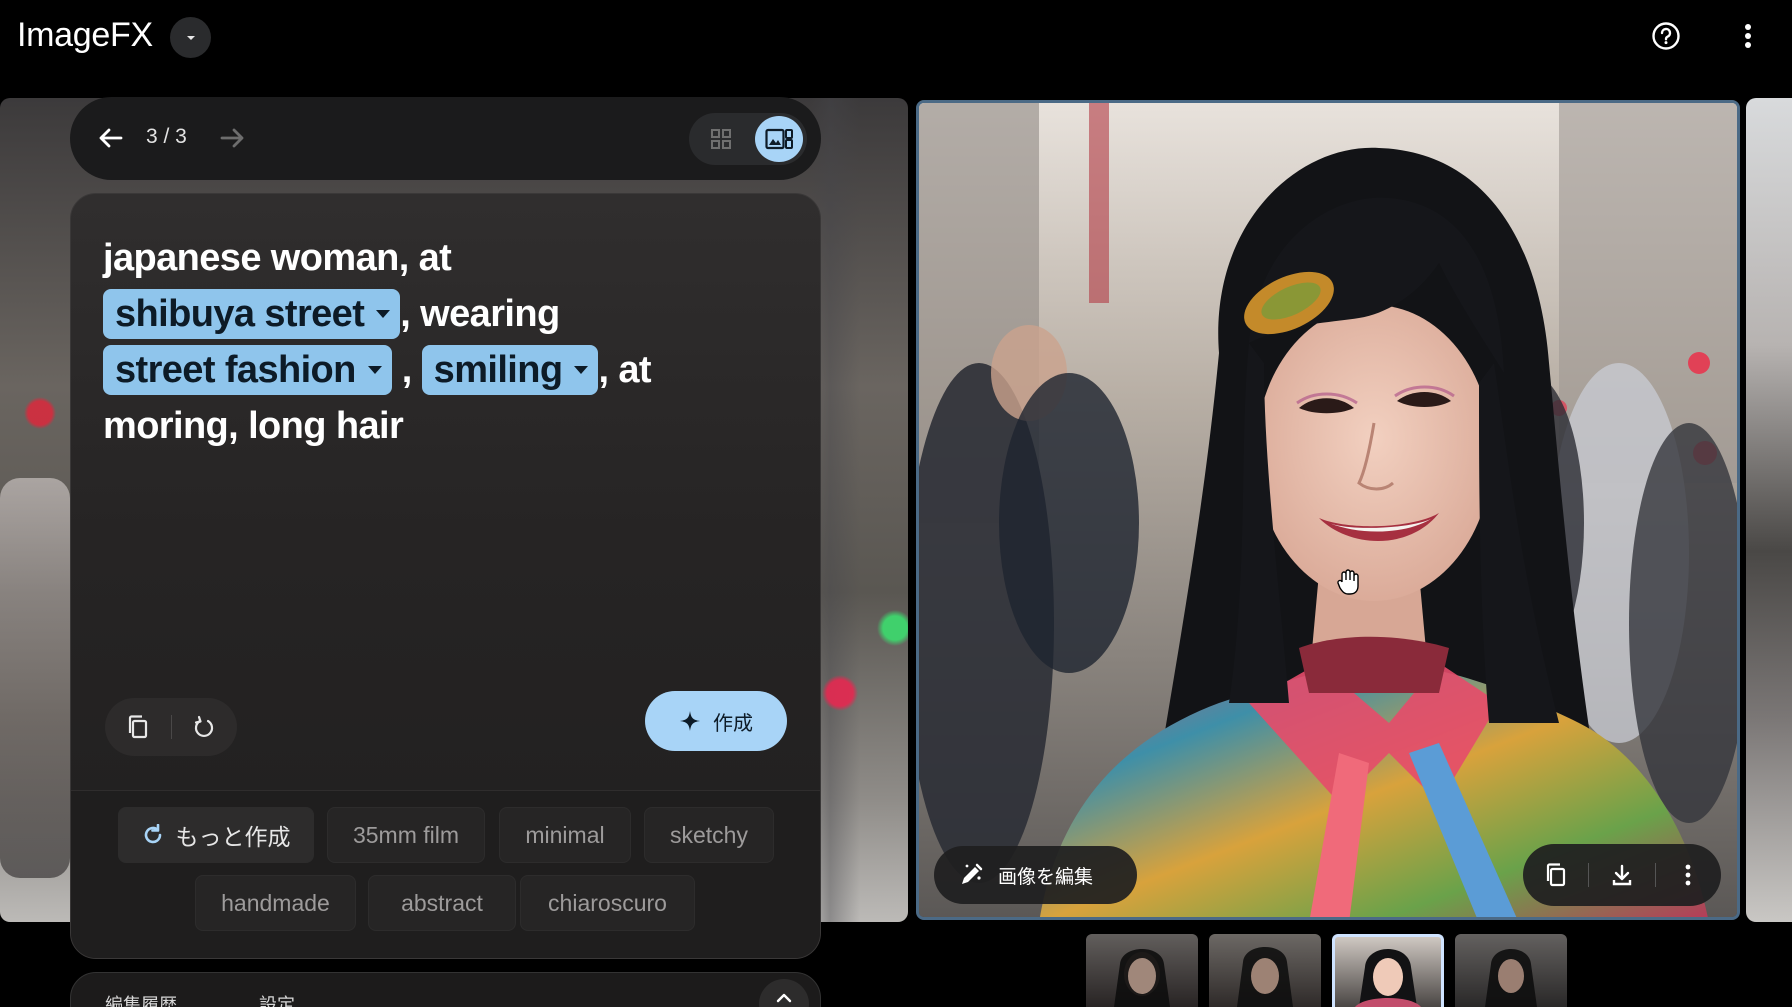 Image resolution: width=1792 pixels, height=1007 pixels. Describe the element at coordinates (1326, 970) in the screenshot. I see `thumbnail-strip` at that location.